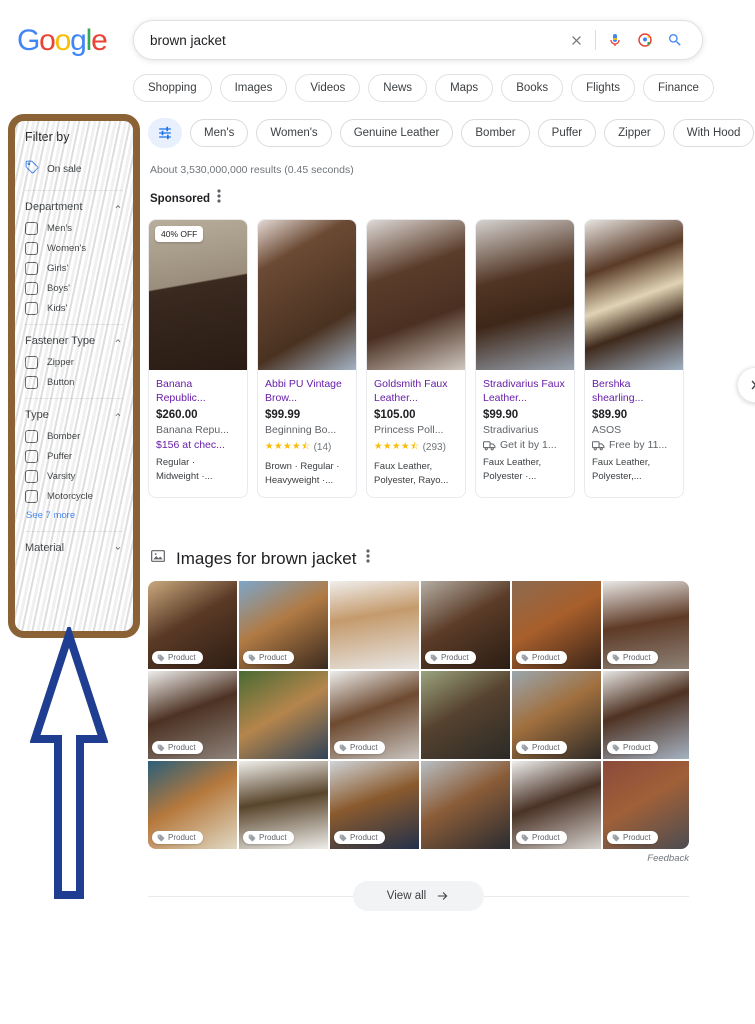 The height and width of the screenshot is (1024, 755). I want to click on search-icon, so click(675, 40).